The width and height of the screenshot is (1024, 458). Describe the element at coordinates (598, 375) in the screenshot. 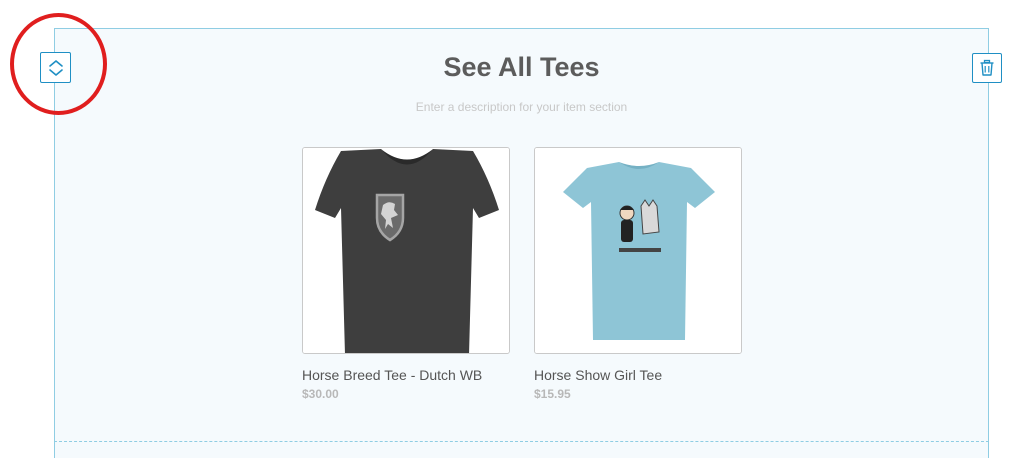

I see `item-name: Horse Show Girl Tee` at that location.